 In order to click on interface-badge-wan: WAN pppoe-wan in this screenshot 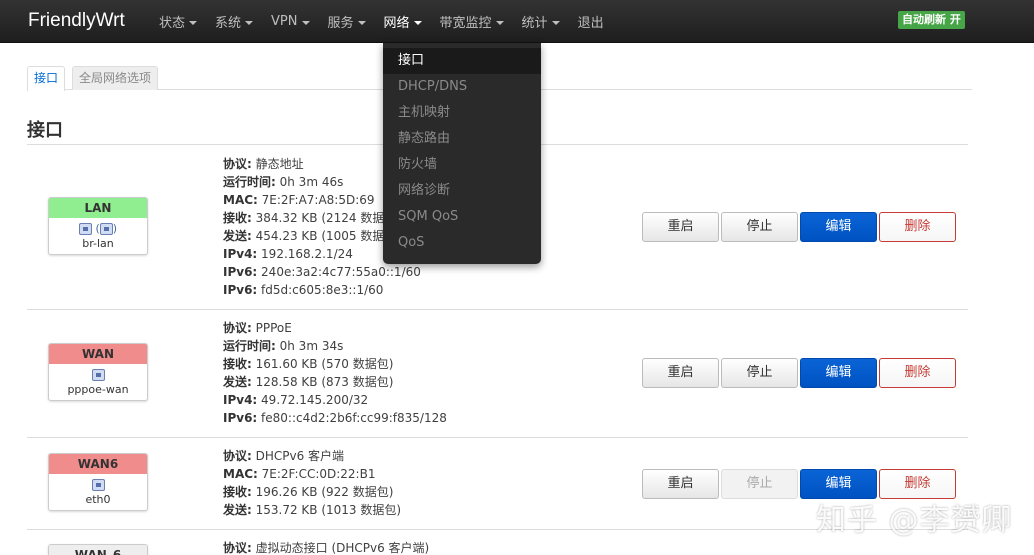, I will do `click(98, 372)`.